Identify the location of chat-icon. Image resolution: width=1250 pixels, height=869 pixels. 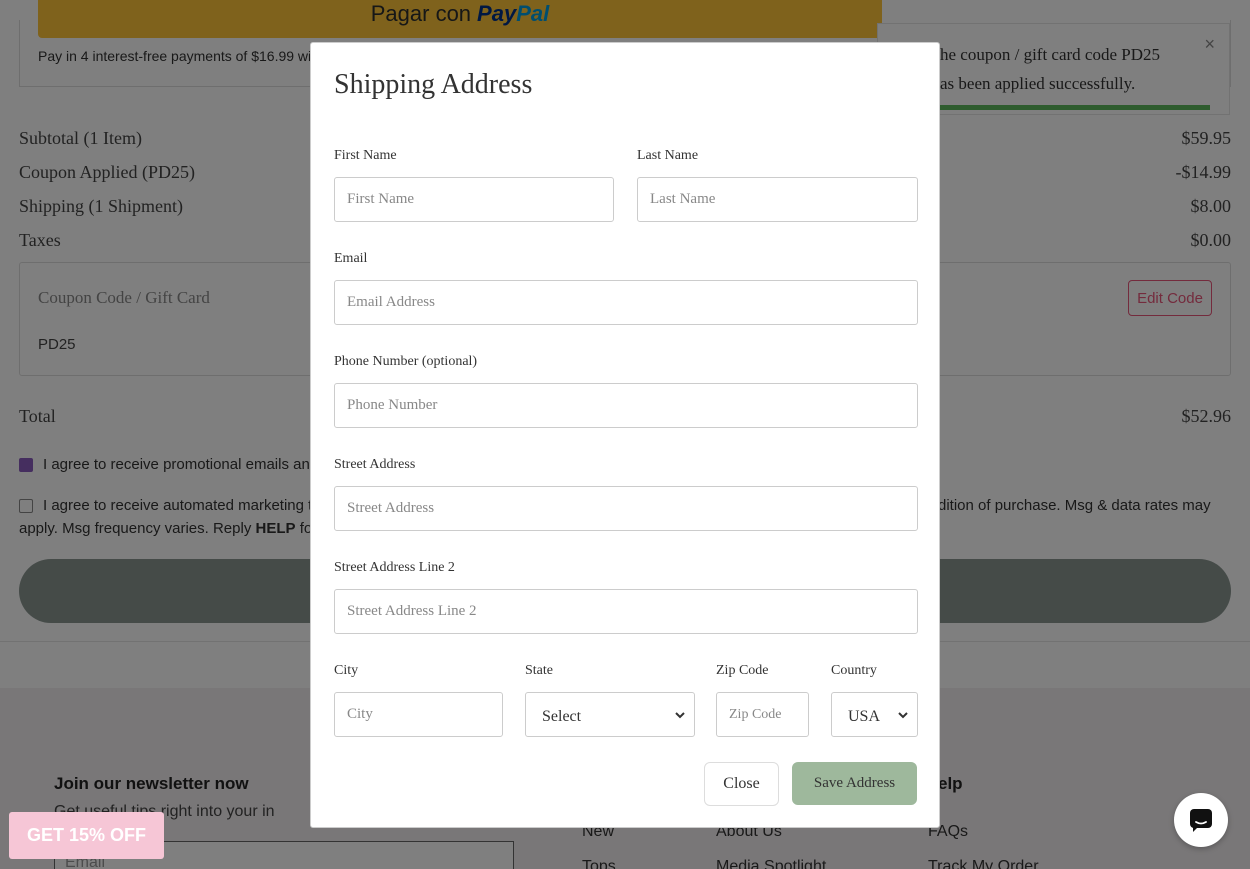
(1201, 820).